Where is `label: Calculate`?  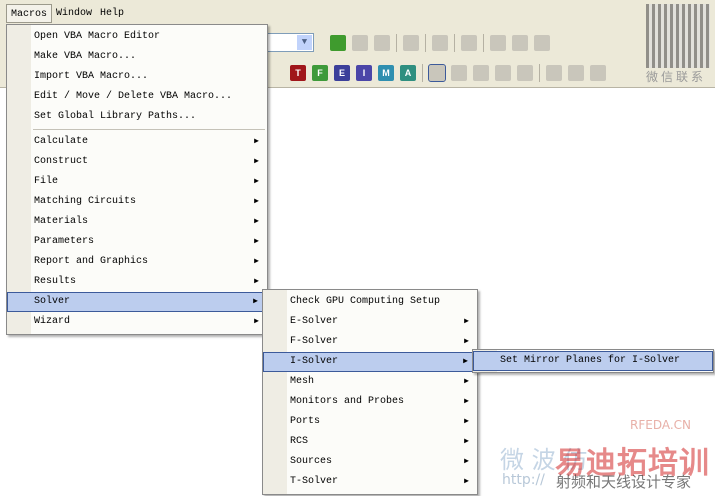 label: Calculate is located at coordinates (61, 141).